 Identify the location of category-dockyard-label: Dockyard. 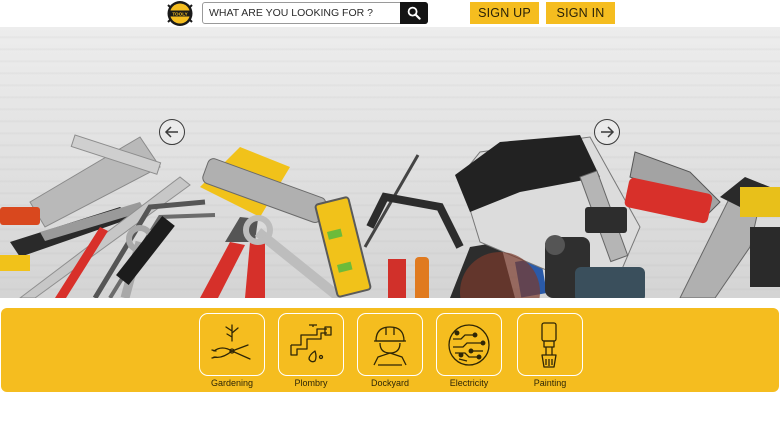
(389, 383).